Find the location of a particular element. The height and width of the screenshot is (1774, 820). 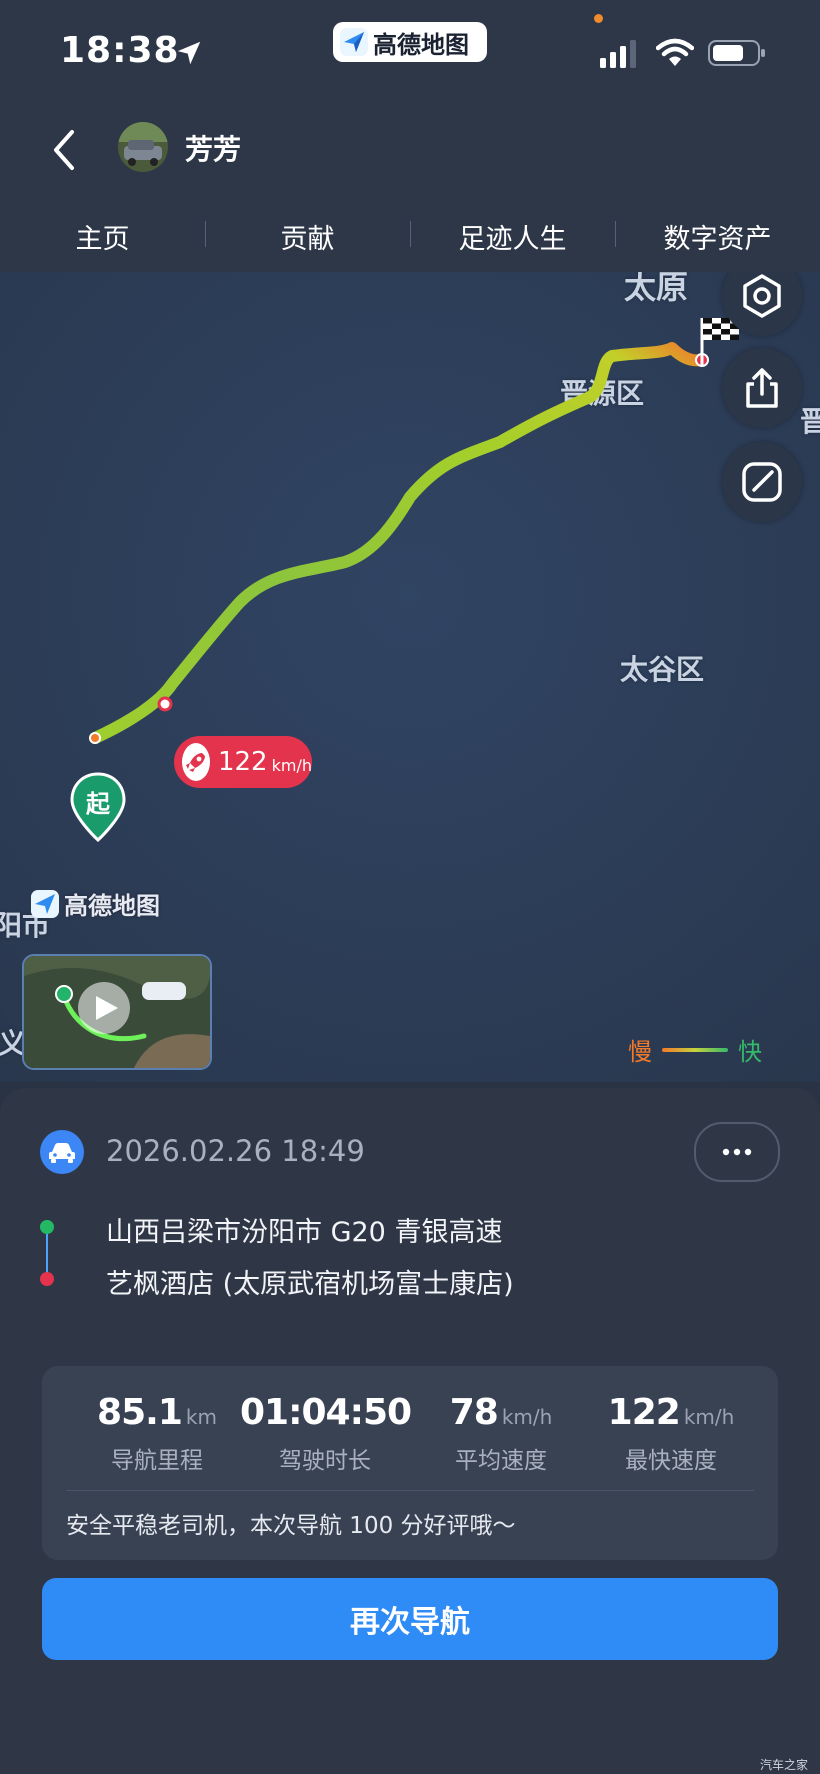

cellular-signal-icon is located at coordinates (618, 54).